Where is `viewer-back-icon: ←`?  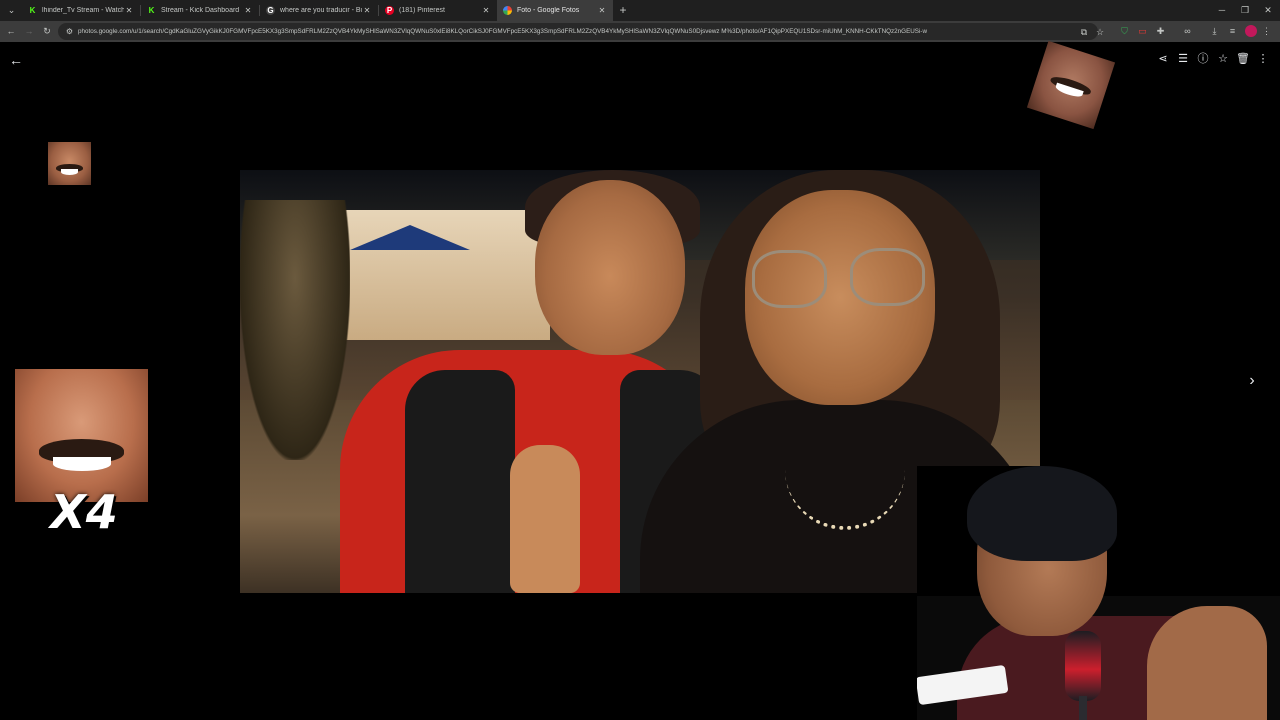 viewer-back-icon: ← is located at coordinates (16, 60).